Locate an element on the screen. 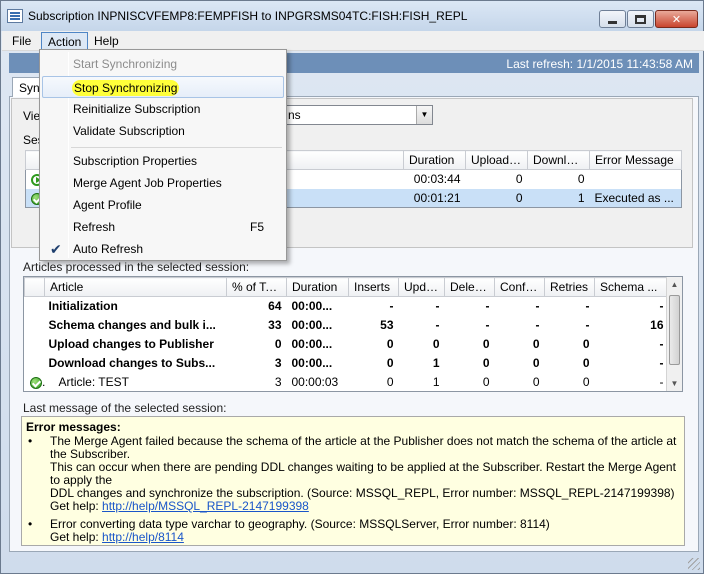 This screenshot has width=704, height=574. article-inserts: 0 is located at coordinates (390, 363).